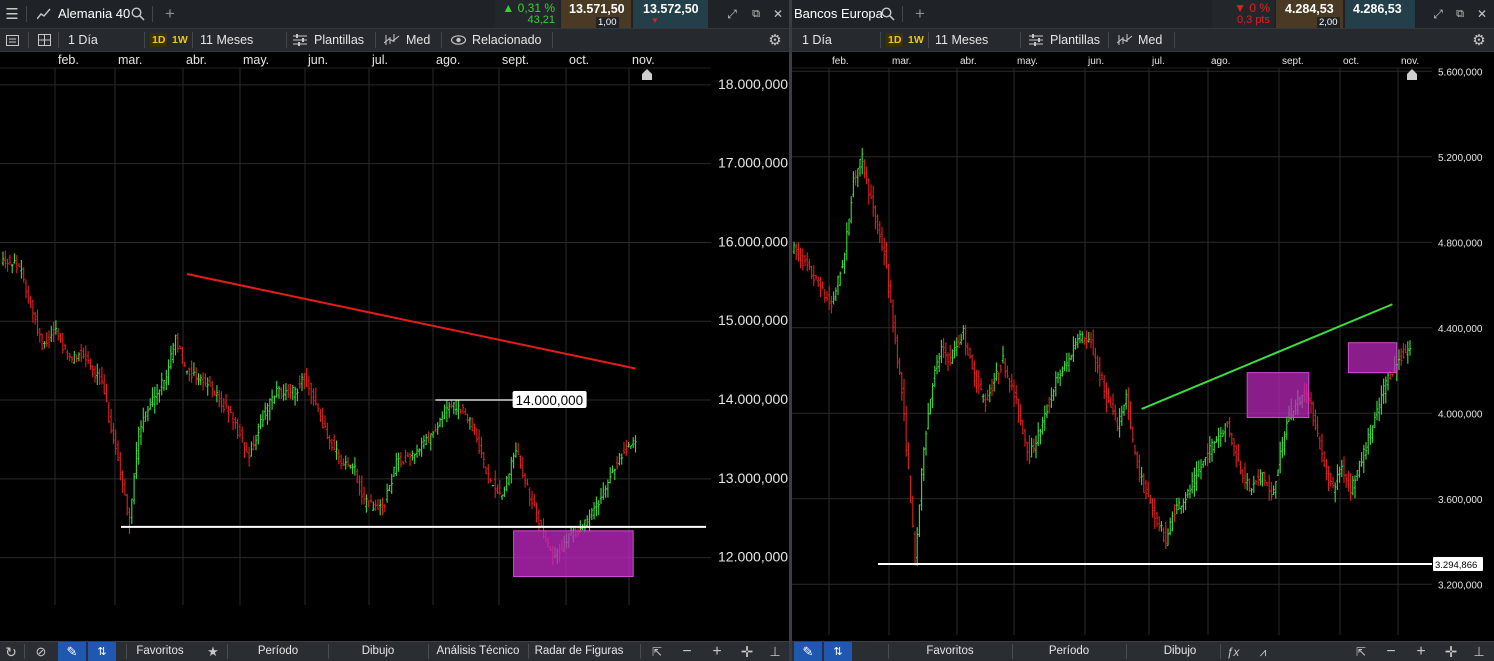  I want to click on block-icon: ⊘, so click(41, 652).